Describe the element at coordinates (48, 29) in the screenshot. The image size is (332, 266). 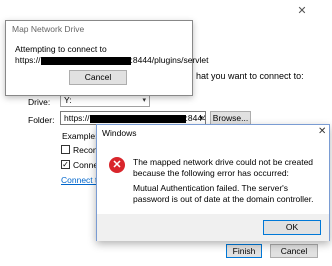
I see `dialog-title: Map Network Drive` at that location.